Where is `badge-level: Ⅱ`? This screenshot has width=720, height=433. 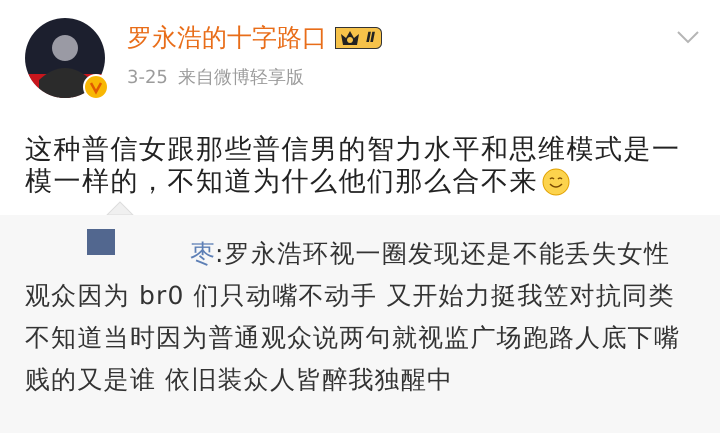
badge-level: Ⅱ is located at coordinates (371, 38).